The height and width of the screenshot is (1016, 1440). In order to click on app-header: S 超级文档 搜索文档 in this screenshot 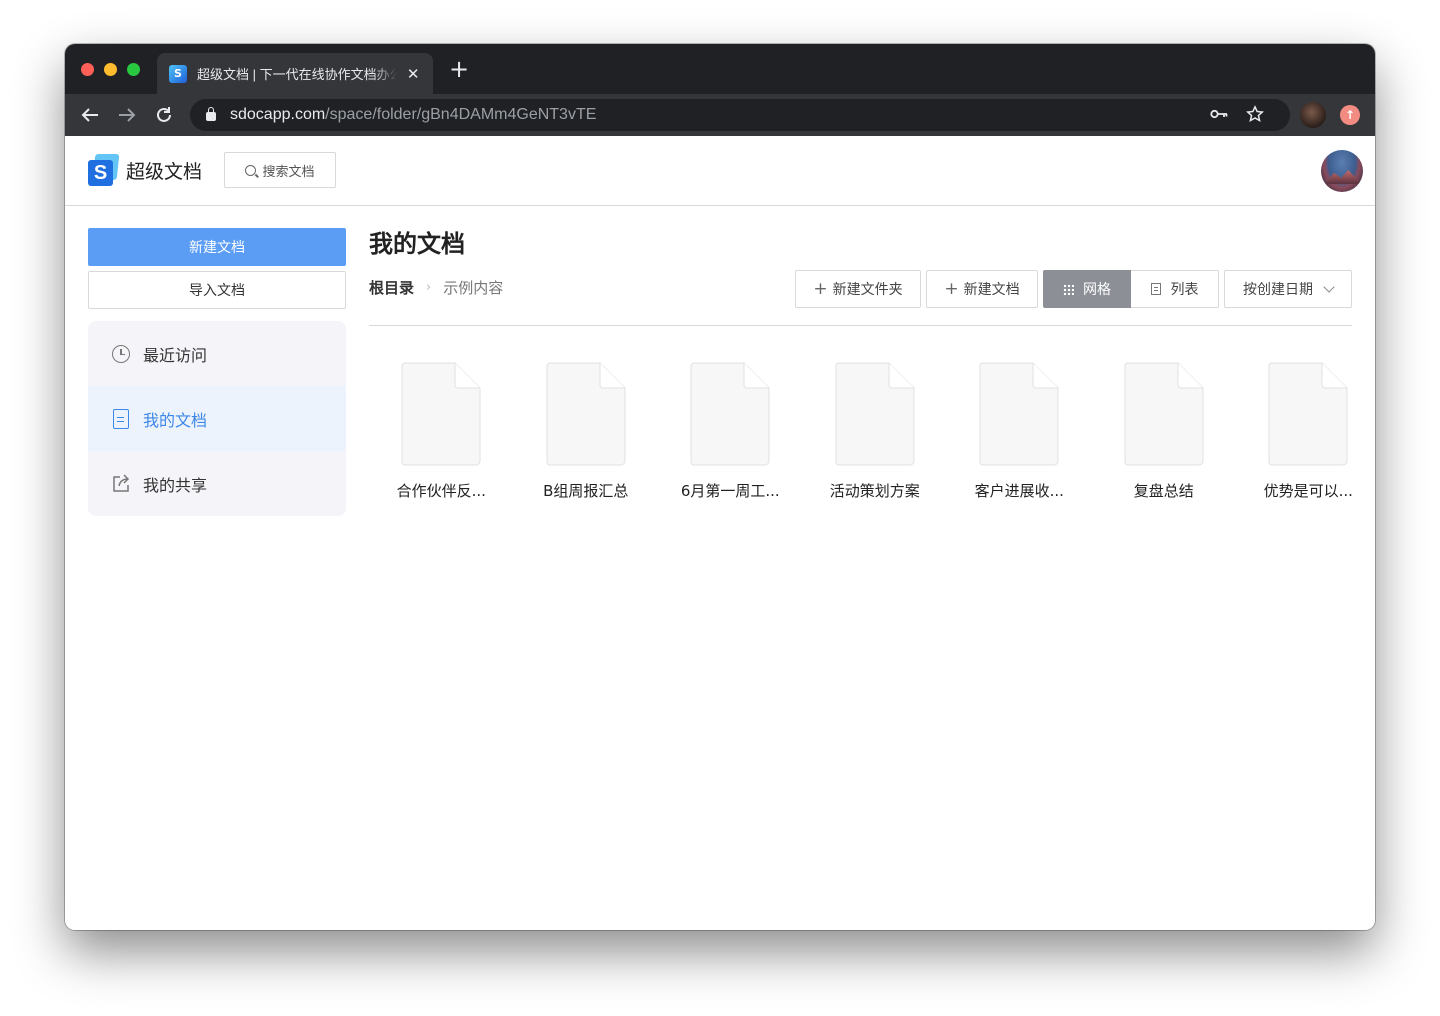, I will do `click(720, 171)`.